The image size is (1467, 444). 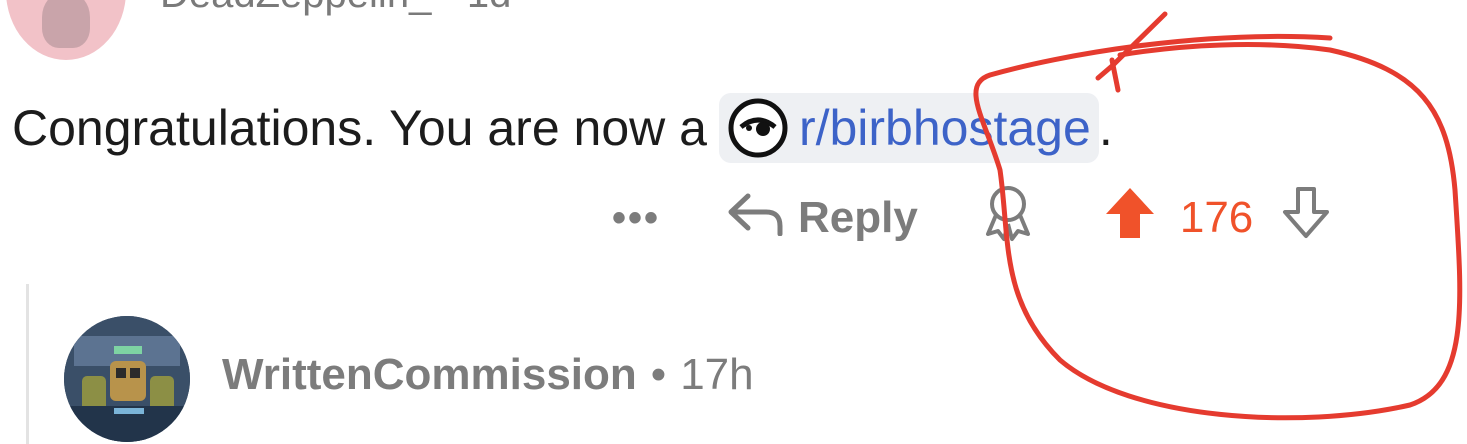 I want to click on upvote-icon, so click(x=1129, y=212).